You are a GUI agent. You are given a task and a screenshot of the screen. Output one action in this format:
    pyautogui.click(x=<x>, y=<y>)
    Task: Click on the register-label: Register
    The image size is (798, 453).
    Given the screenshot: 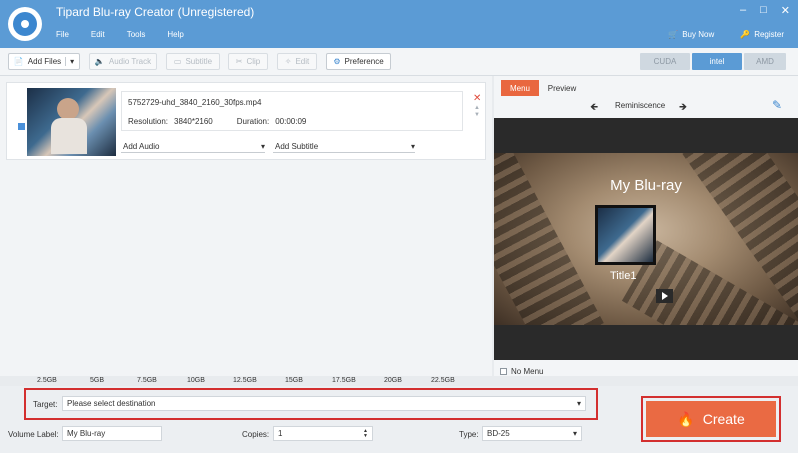 What is the action you would take?
    pyautogui.click(x=769, y=34)
    